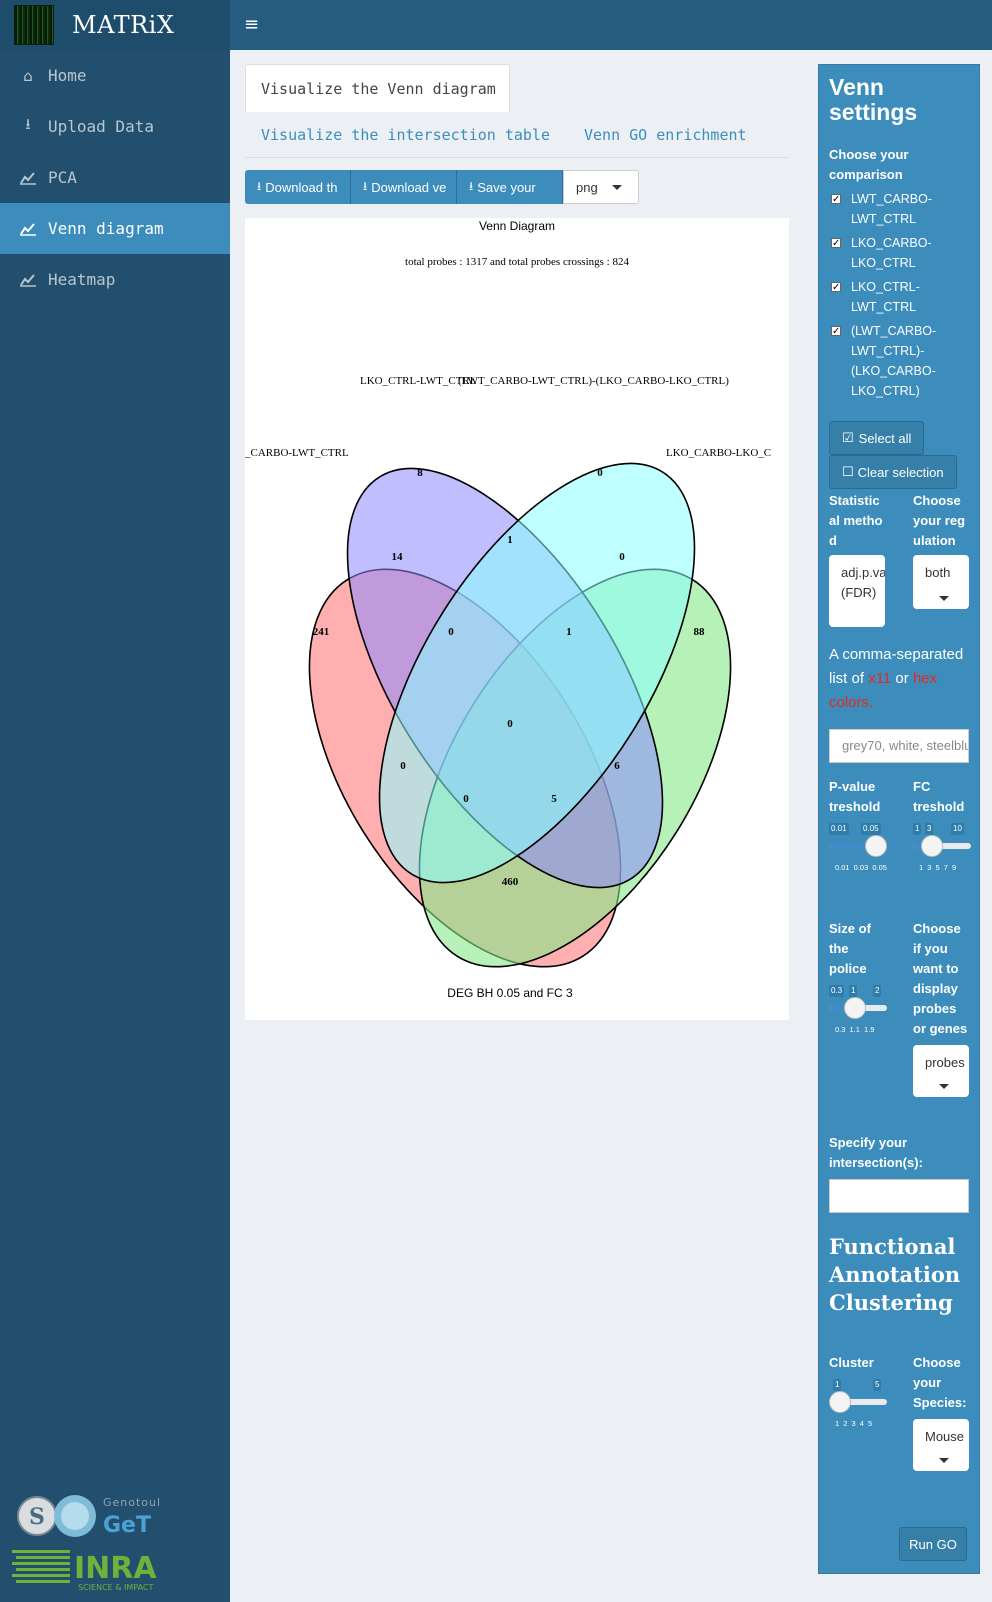 The width and height of the screenshot is (992, 1602). What do you see at coordinates (132, 1502) in the screenshot?
I see `svg-text: Genotoul` at bounding box center [132, 1502].